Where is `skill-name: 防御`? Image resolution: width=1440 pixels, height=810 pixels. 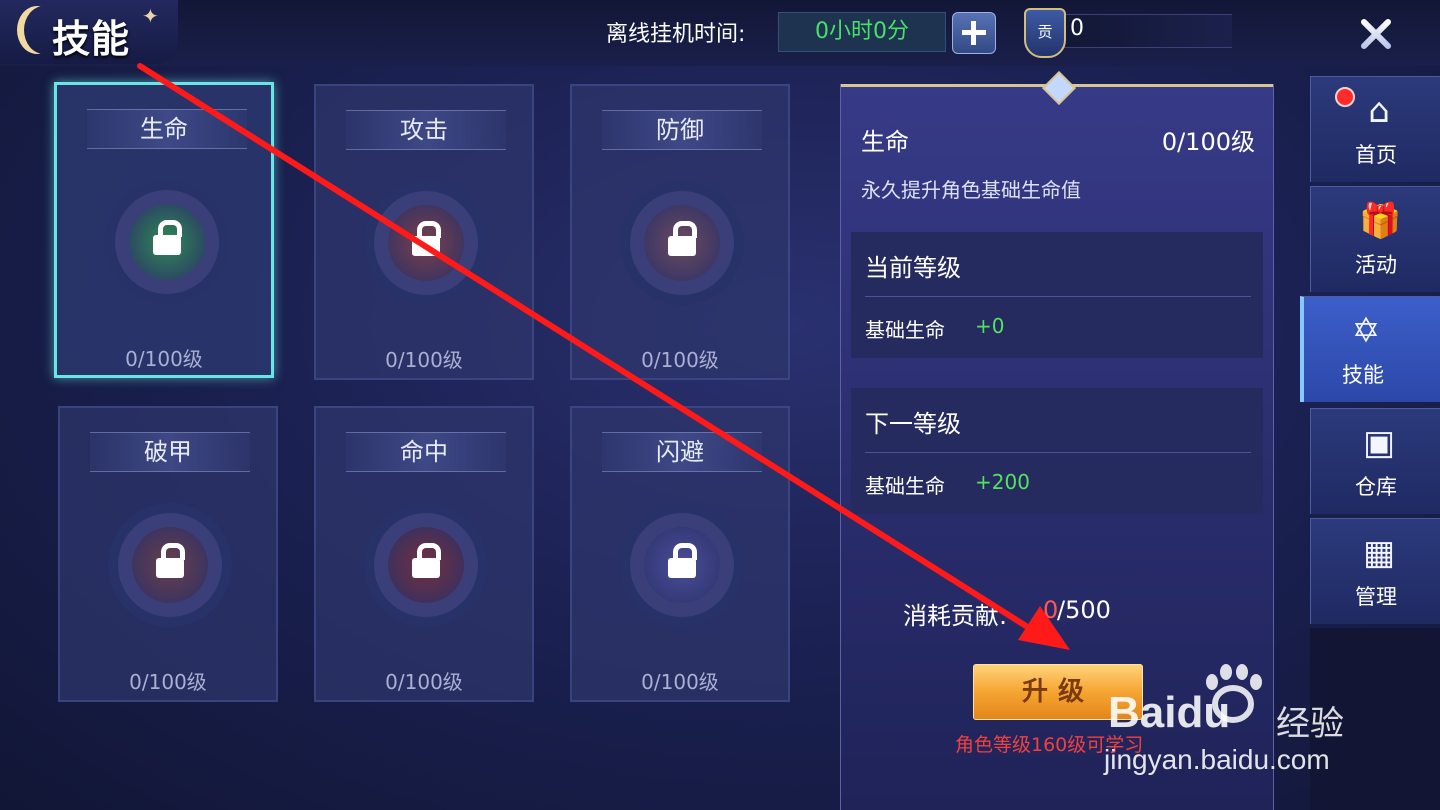
skill-name: 防御 is located at coordinates (680, 130).